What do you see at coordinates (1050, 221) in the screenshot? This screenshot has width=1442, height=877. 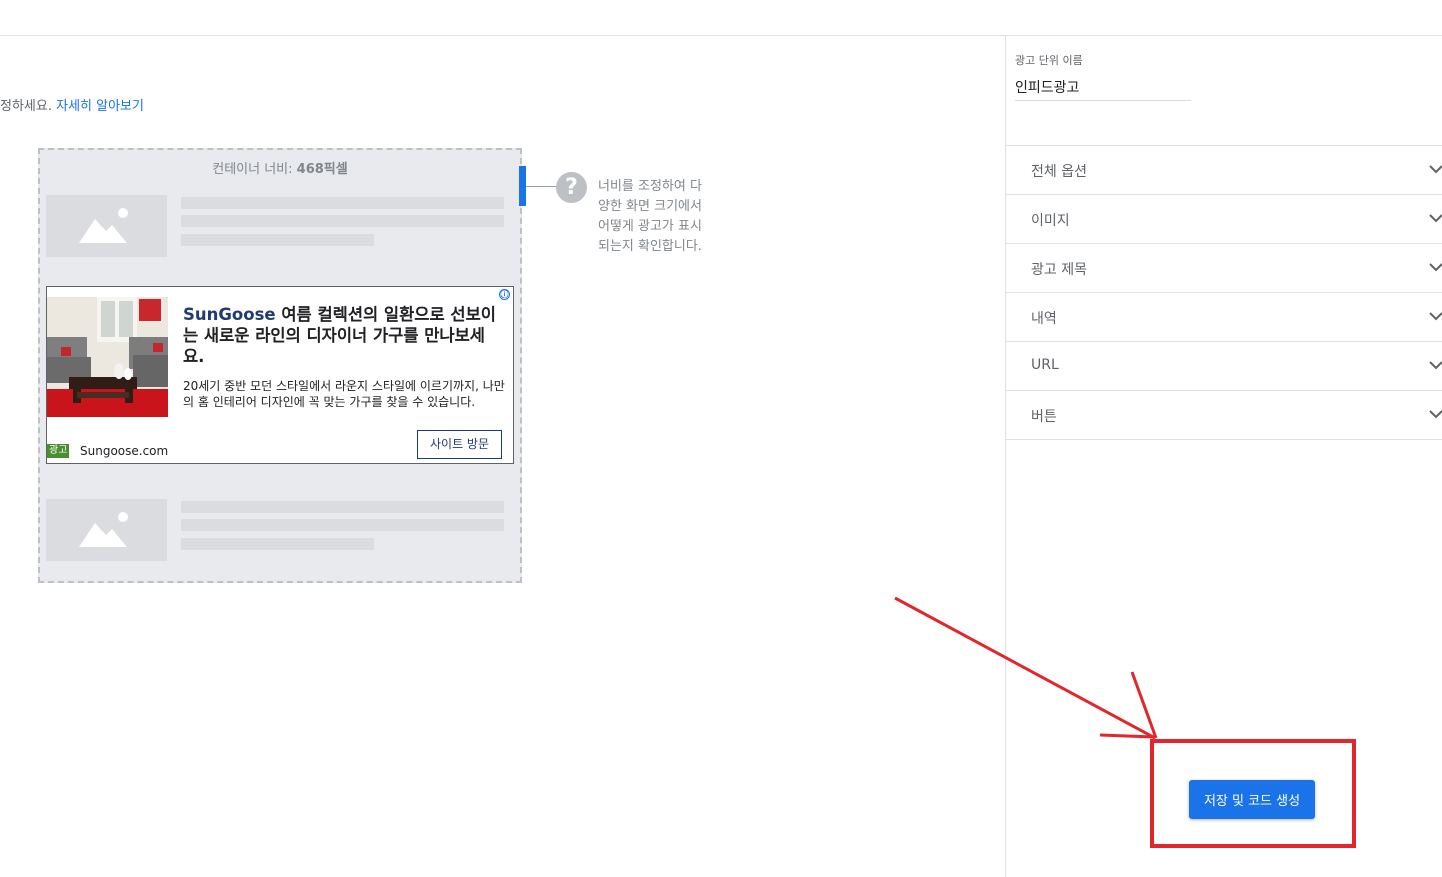 I see `section-label: 이미지` at bounding box center [1050, 221].